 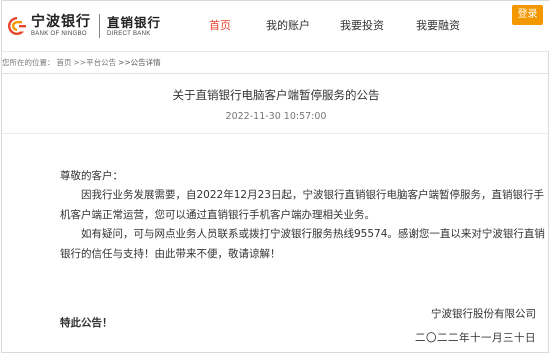 What do you see at coordinates (276, 133) in the screenshot?
I see `article-divider` at bounding box center [276, 133].